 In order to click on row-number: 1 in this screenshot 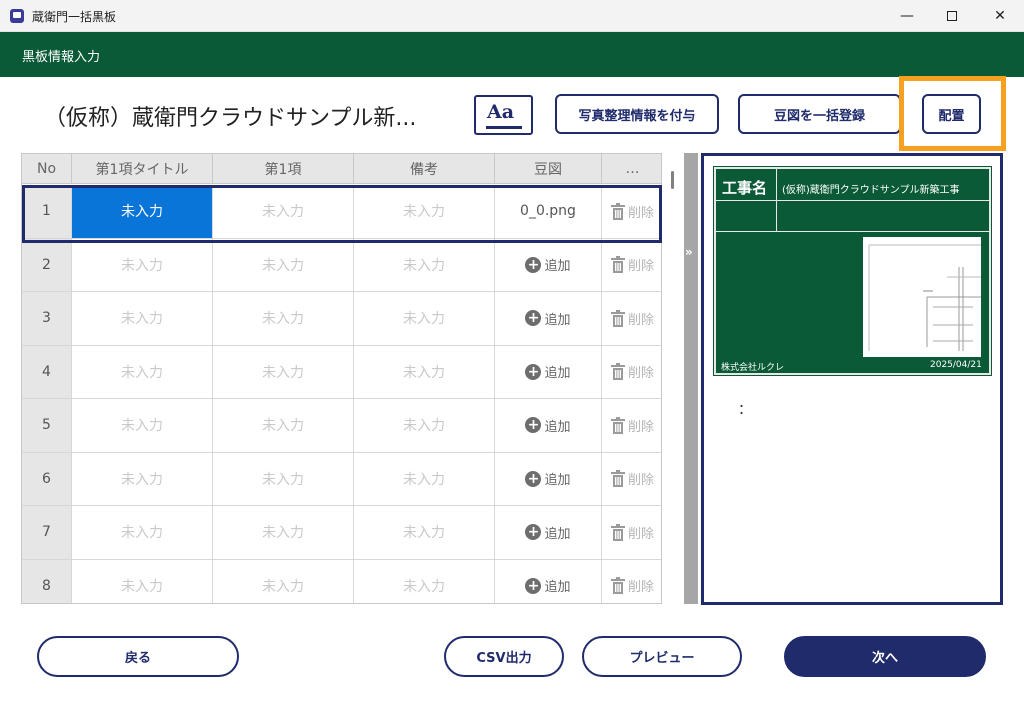, I will do `click(47, 211)`.